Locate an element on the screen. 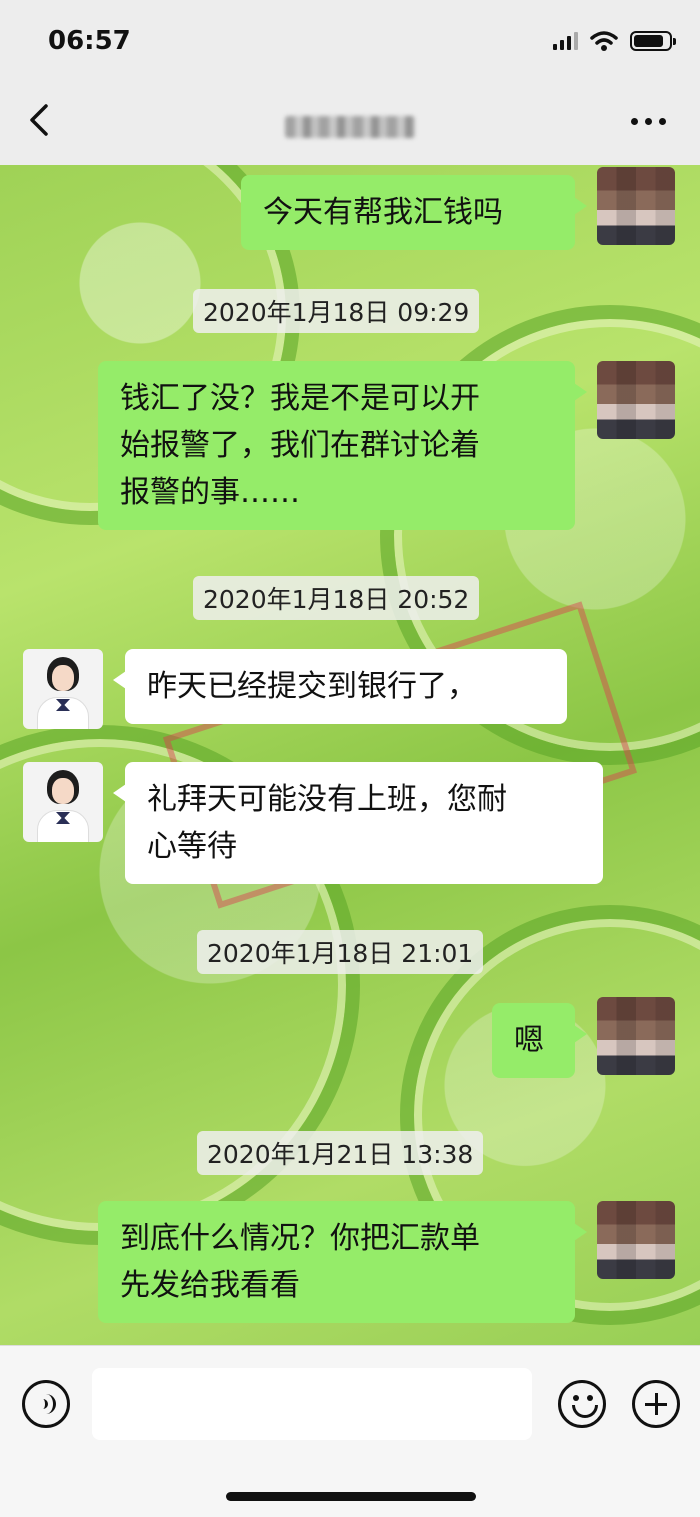 This screenshot has width=700, height=1517. received-message-bubble: 昨天已经提交到银行了， is located at coordinates (340, 686).